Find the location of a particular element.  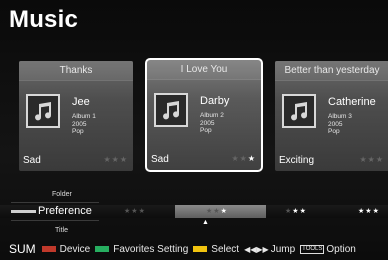

track-card-1: Thanks Jee Album 1 2005 Pop Sad ★★★ is located at coordinates (76, 116).